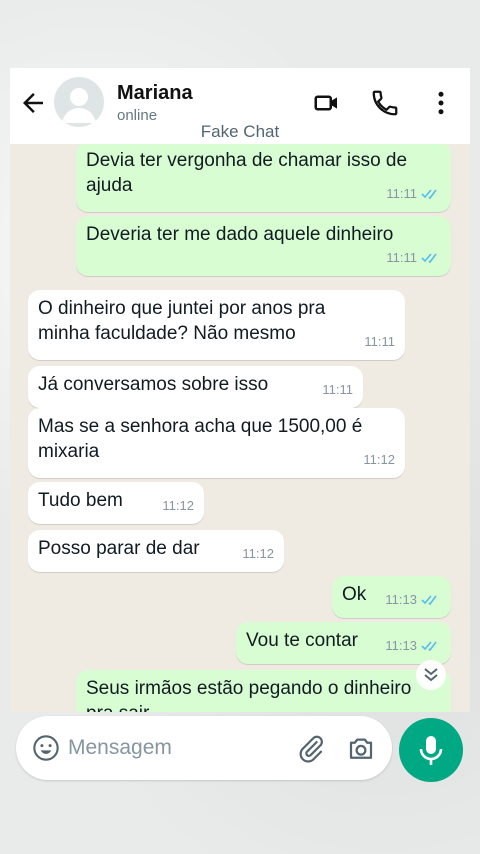  Describe the element at coordinates (155, 93) in the screenshot. I see `contact-name: Mariana` at that location.